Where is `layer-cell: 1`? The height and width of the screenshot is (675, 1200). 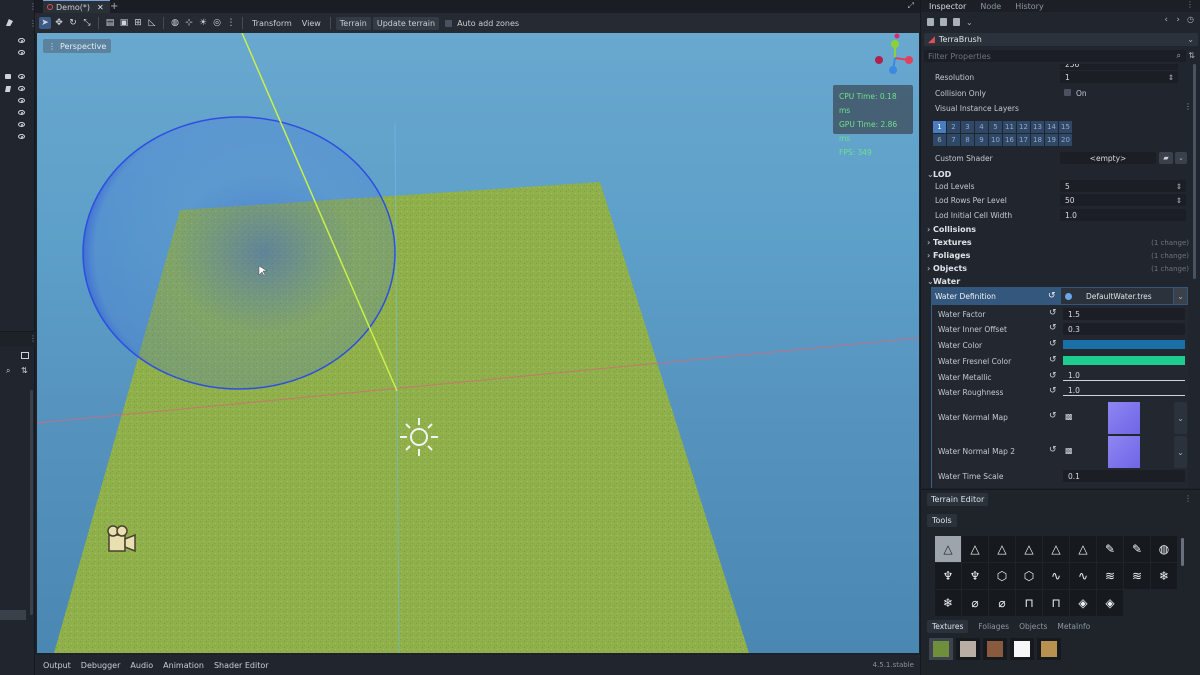
layer-cell: 1 is located at coordinates (939, 127).